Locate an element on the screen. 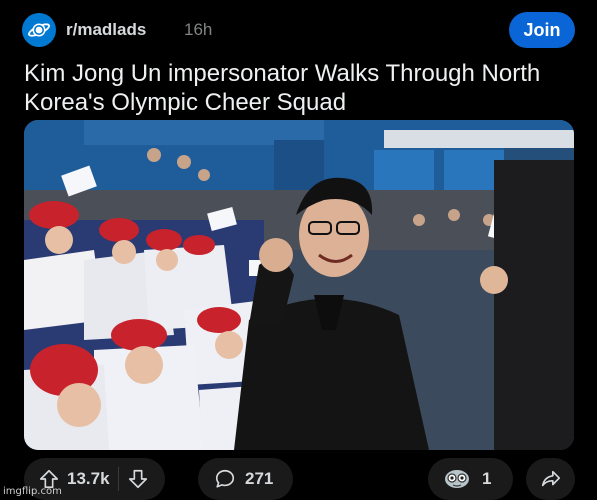  comments-button: 271 is located at coordinates (246, 479).